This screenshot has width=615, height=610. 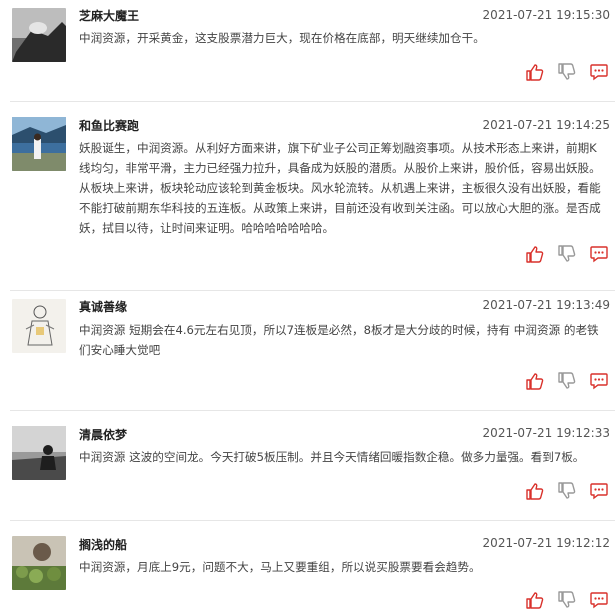 What do you see at coordinates (546, 543) in the screenshot?
I see `post-timestamp: 2021-07-21 19:12:12` at bounding box center [546, 543].